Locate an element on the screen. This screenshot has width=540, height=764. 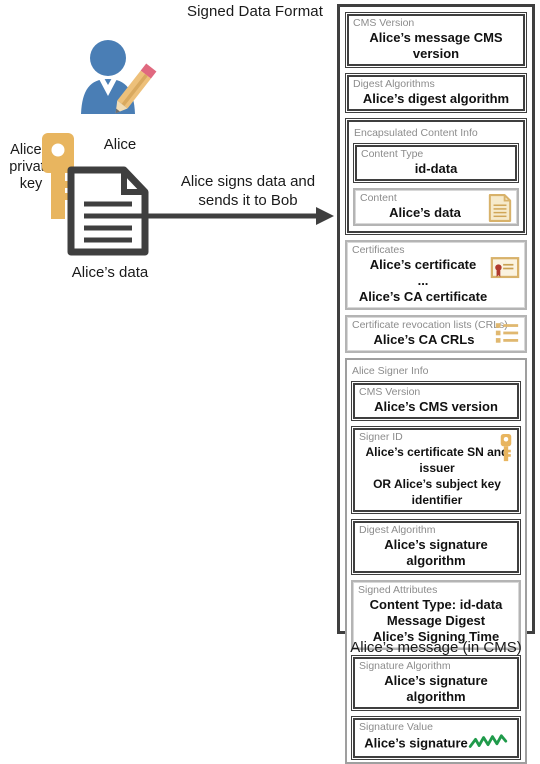
certificate-icon is located at coordinates (505, 271).